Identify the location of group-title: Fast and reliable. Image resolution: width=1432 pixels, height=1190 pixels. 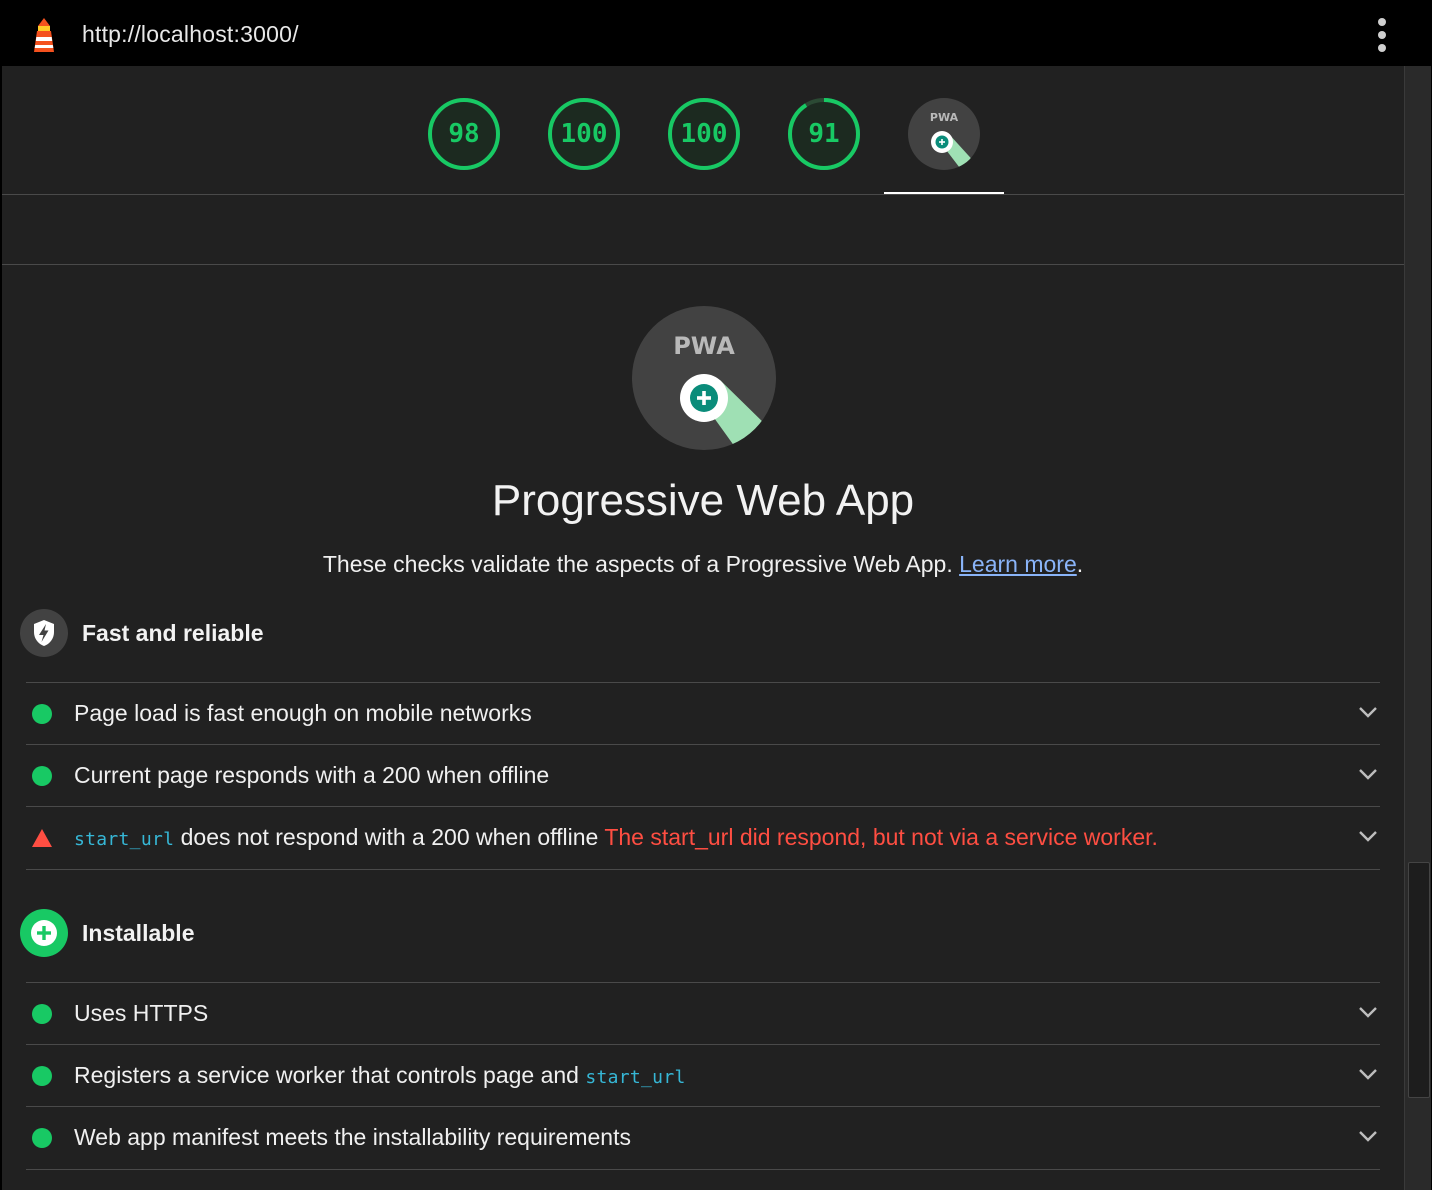
(173, 633).